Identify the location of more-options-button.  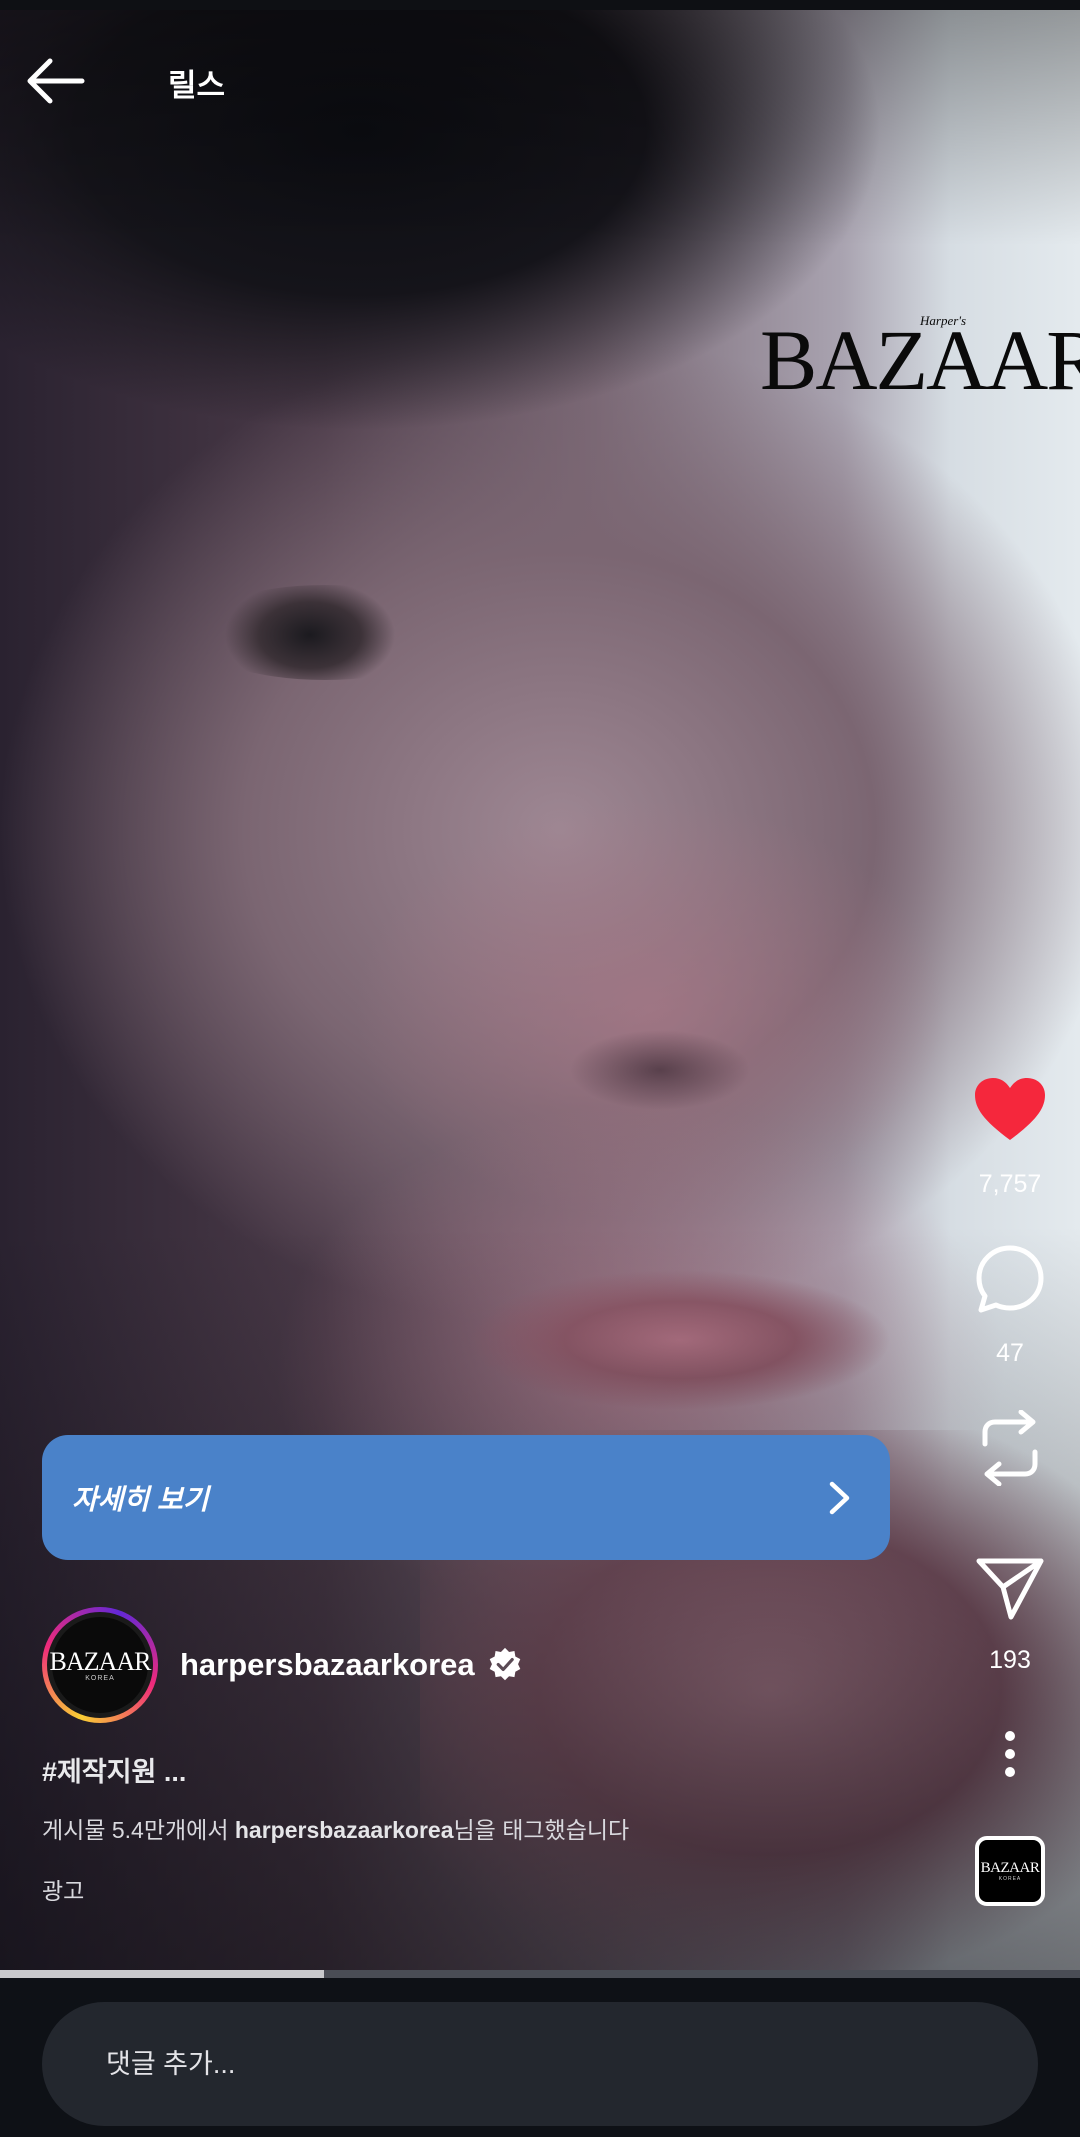
(1010, 1754).